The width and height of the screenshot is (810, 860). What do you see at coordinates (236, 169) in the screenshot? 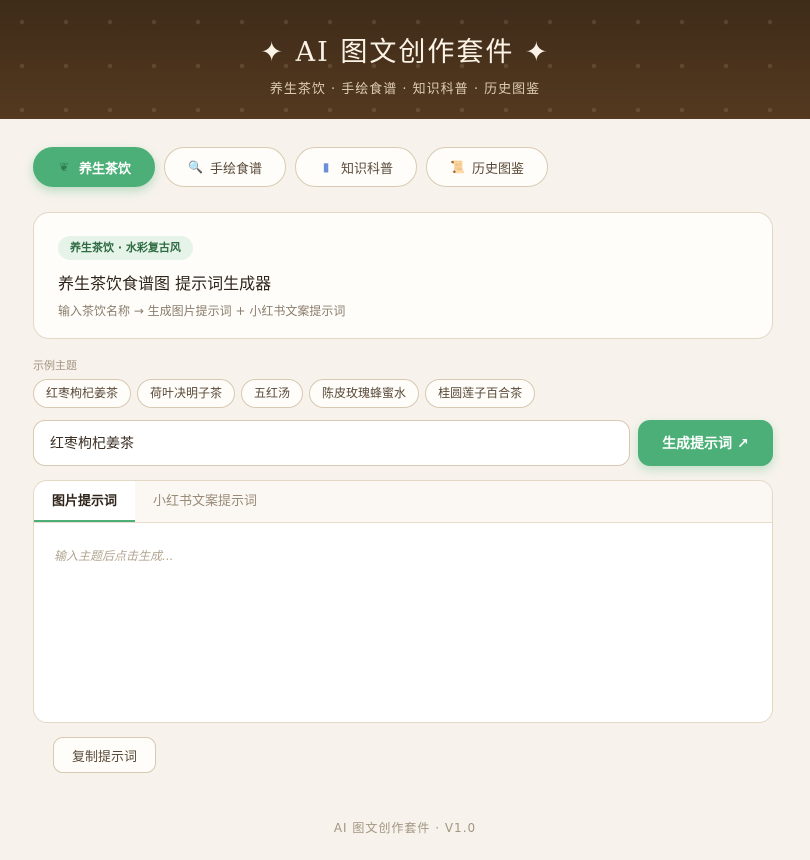
I see `tab-label: 手绘食谱` at bounding box center [236, 169].